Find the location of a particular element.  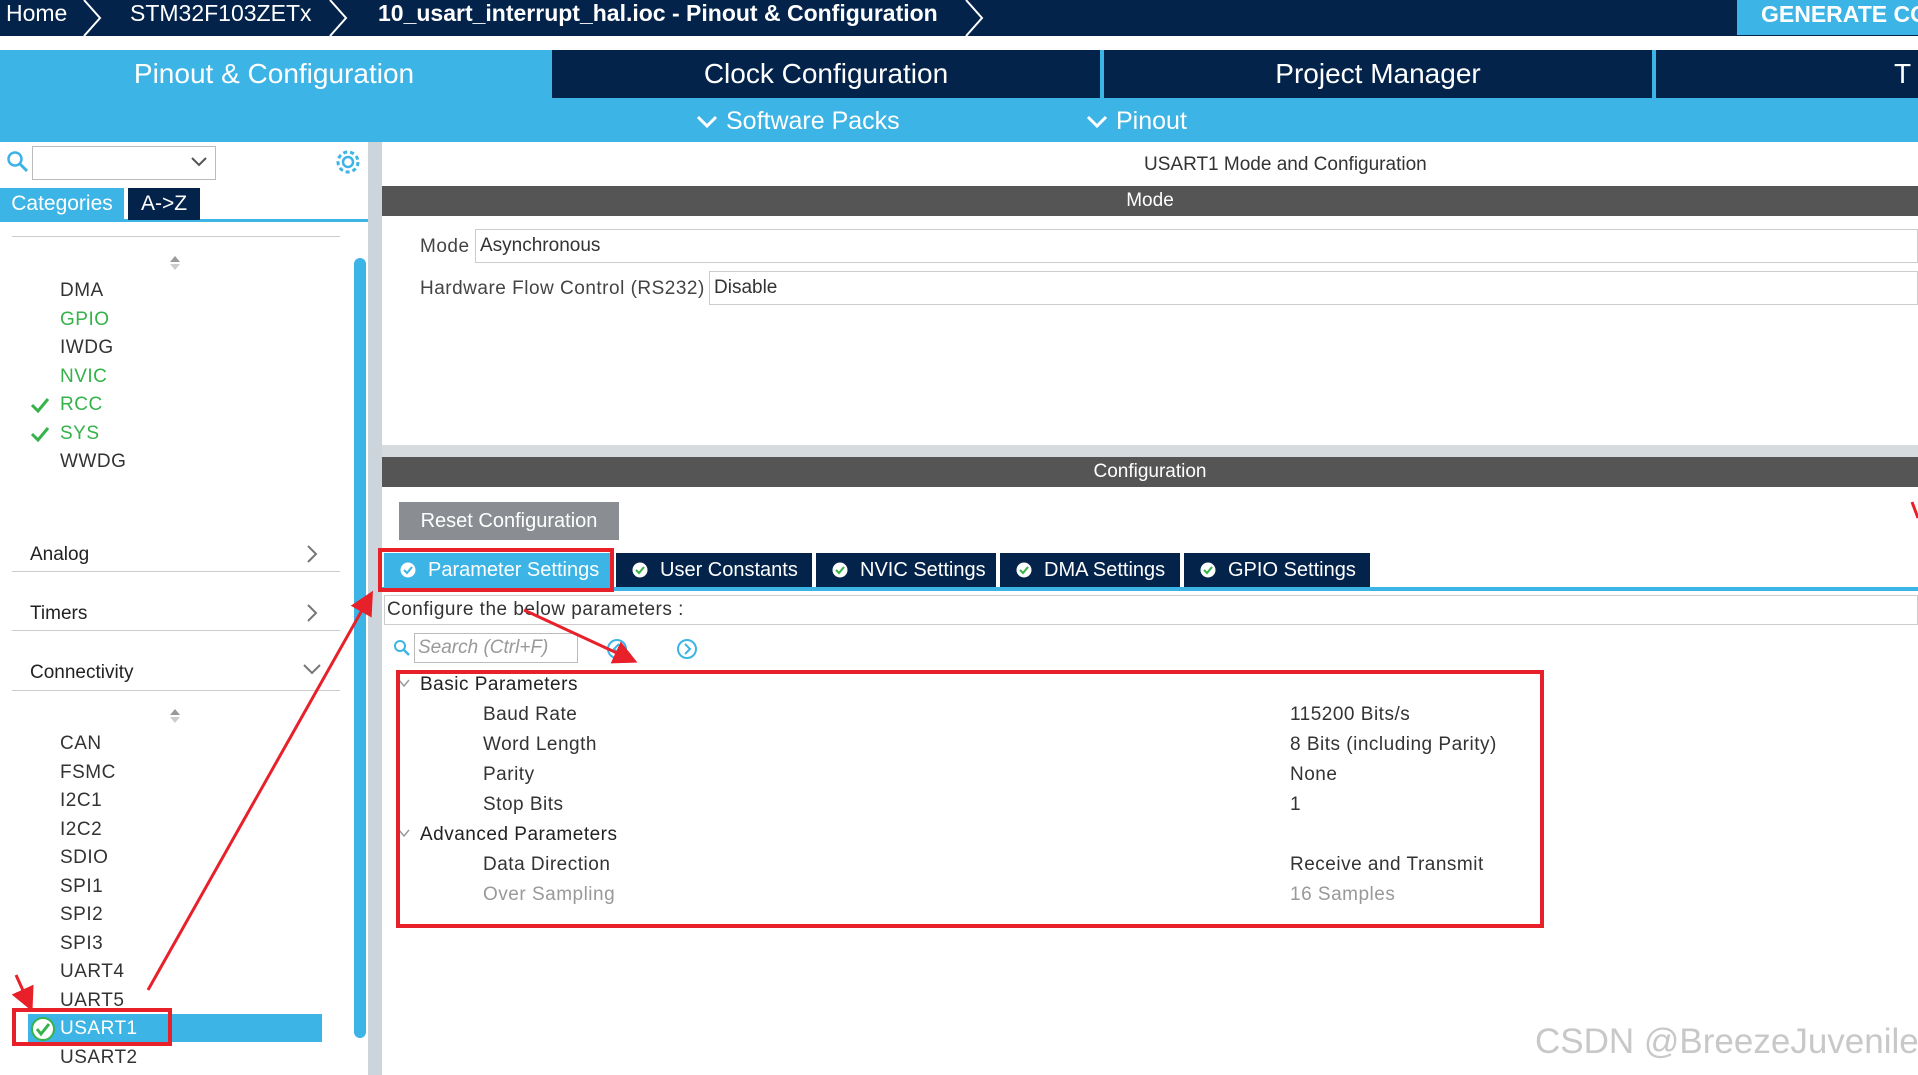

sidebar-item-spi2: SPI2 is located at coordinates (81, 915).